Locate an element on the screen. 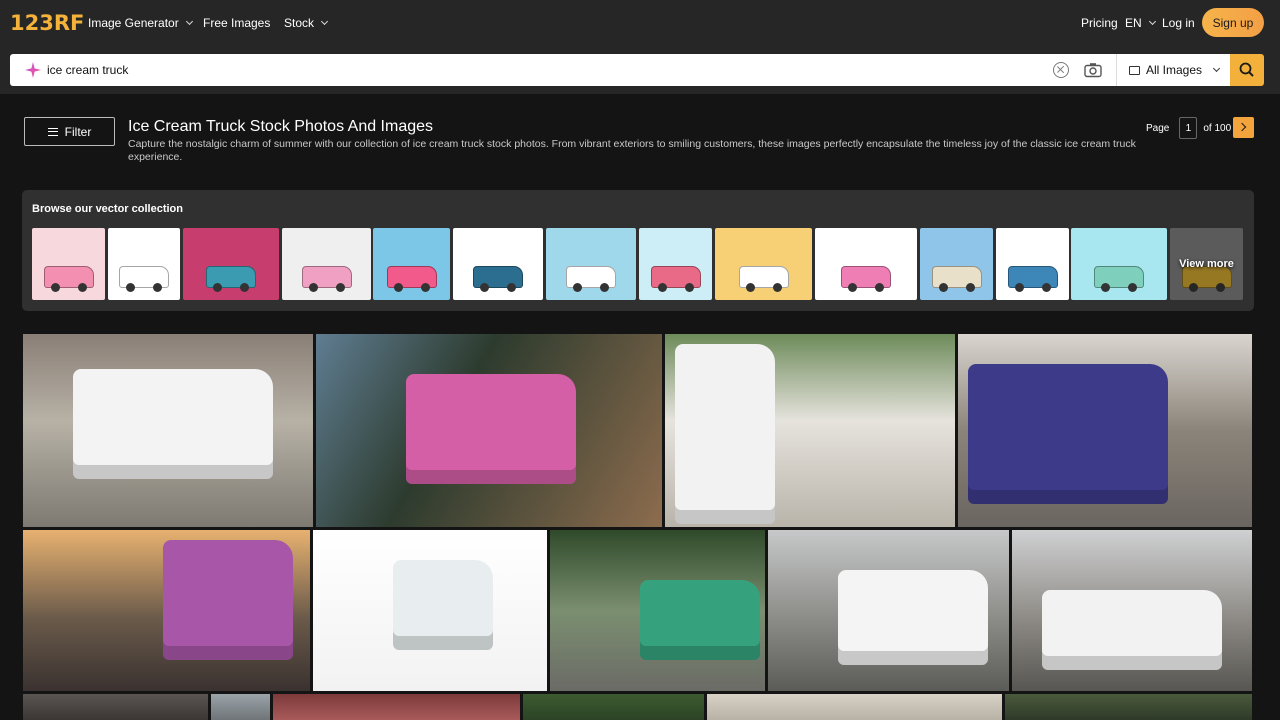 This screenshot has height=720, width=1280. page-label: Page is located at coordinates (1158, 128).